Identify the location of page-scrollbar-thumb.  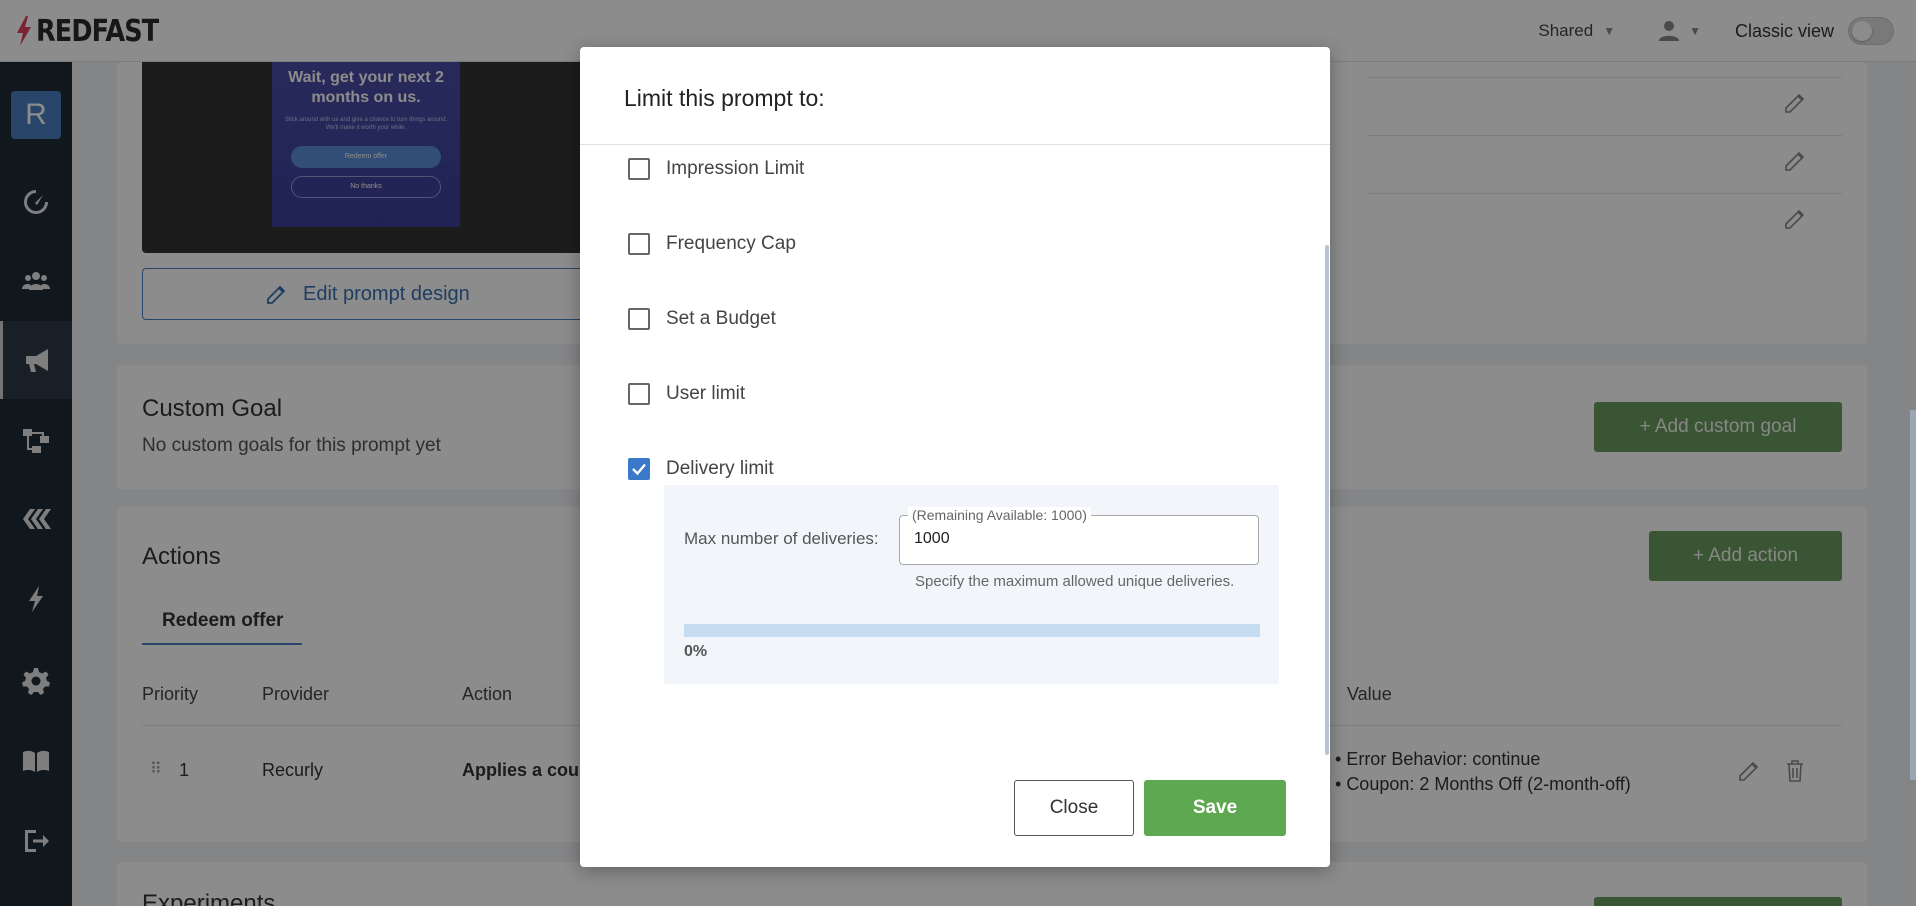
(1913, 595).